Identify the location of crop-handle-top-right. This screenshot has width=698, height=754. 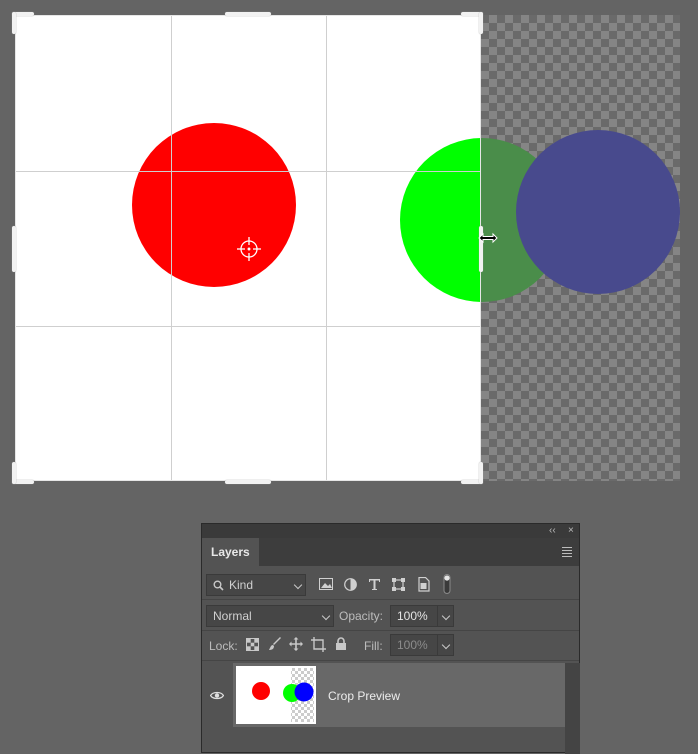
(481, 23).